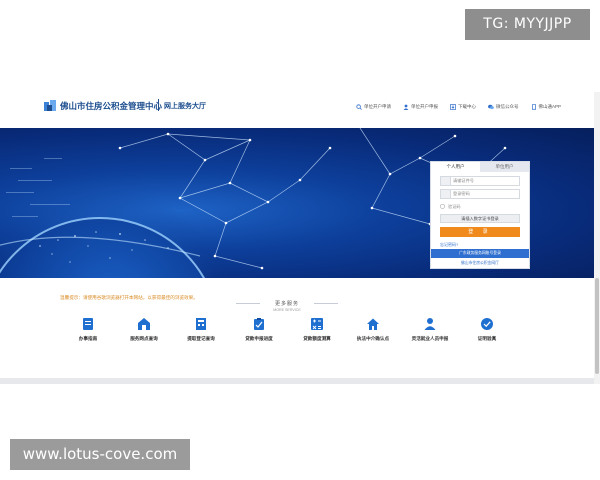 The height and width of the screenshot is (480, 600). I want to click on section-title-text: 更多服务, so click(286, 304).